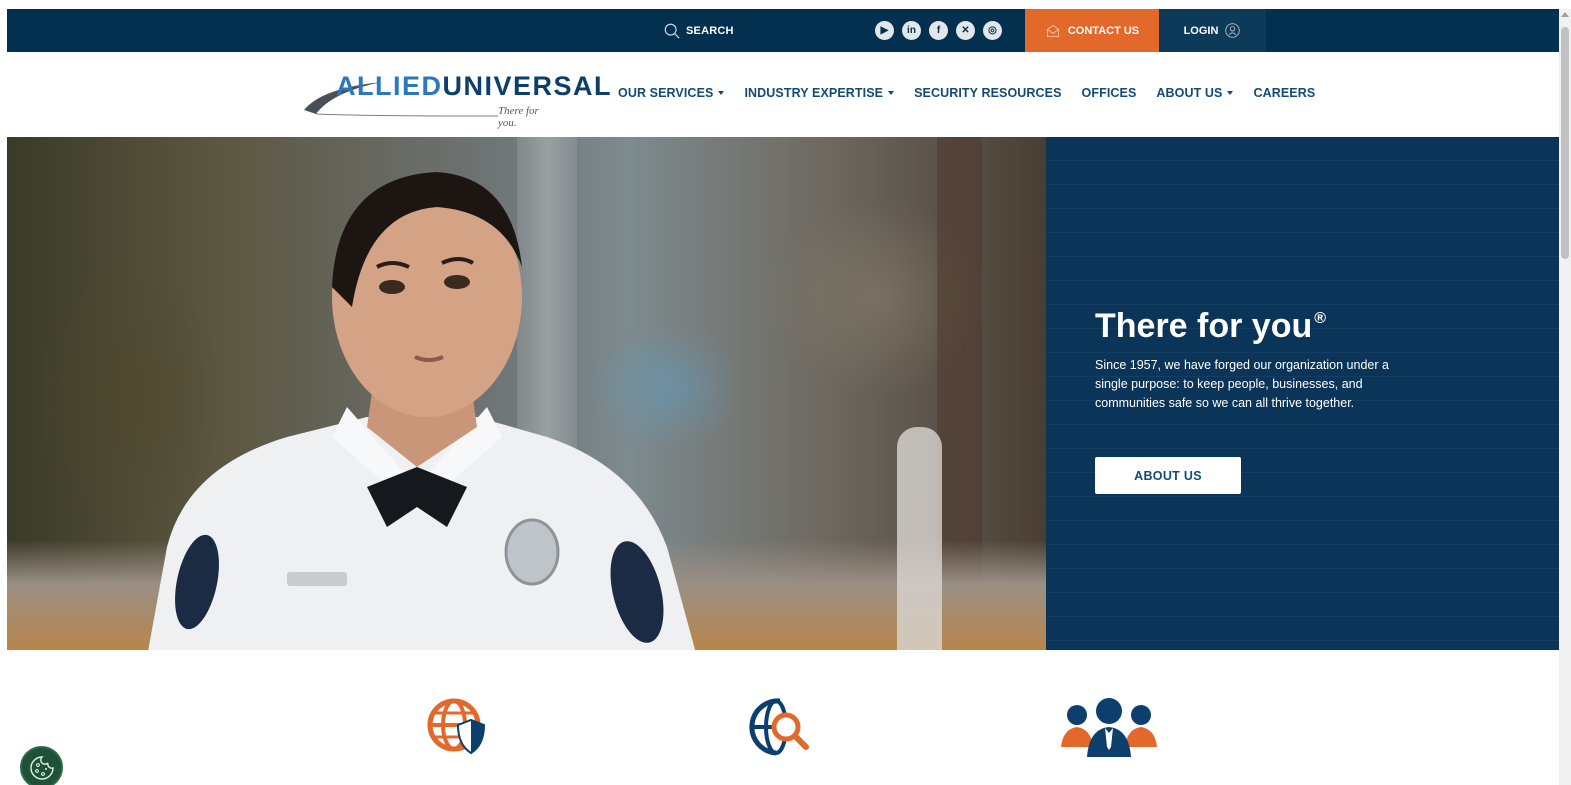 The width and height of the screenshot is (1571, 785). Describe the element at coordinates (1233, 30) in the screenshot. I see `user-icon` at that location.